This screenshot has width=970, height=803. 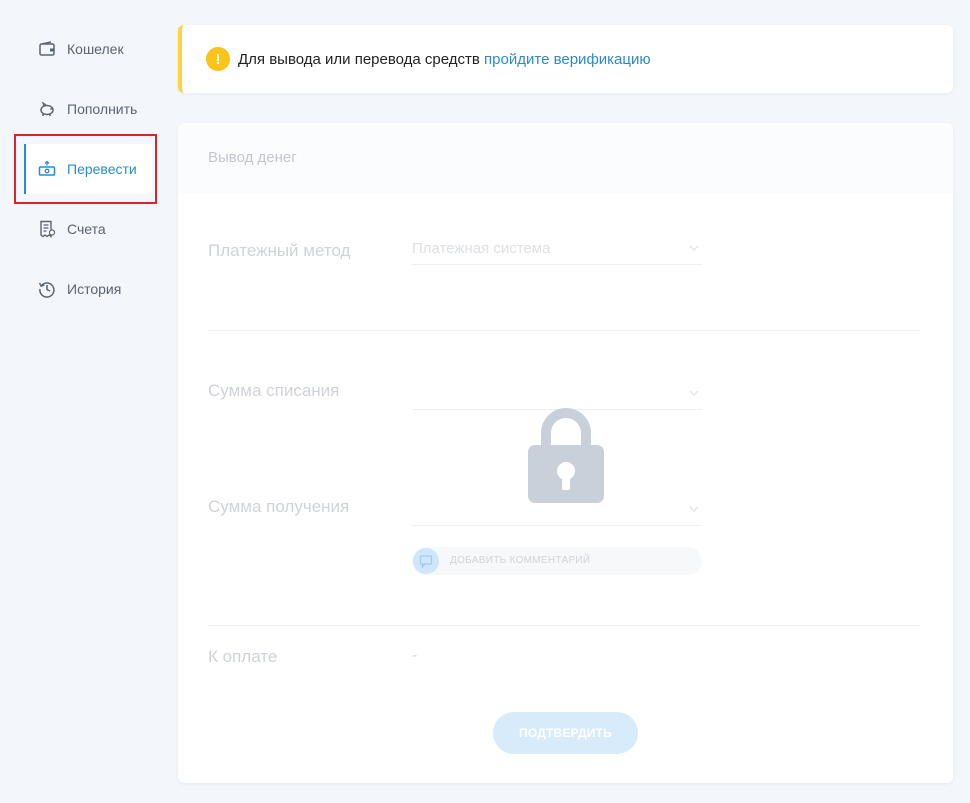 What do you see at coordinates (274, 390) in the screenshot?
I see `debit-amount-label: Сумма списания` at bounding box center [274, 390].